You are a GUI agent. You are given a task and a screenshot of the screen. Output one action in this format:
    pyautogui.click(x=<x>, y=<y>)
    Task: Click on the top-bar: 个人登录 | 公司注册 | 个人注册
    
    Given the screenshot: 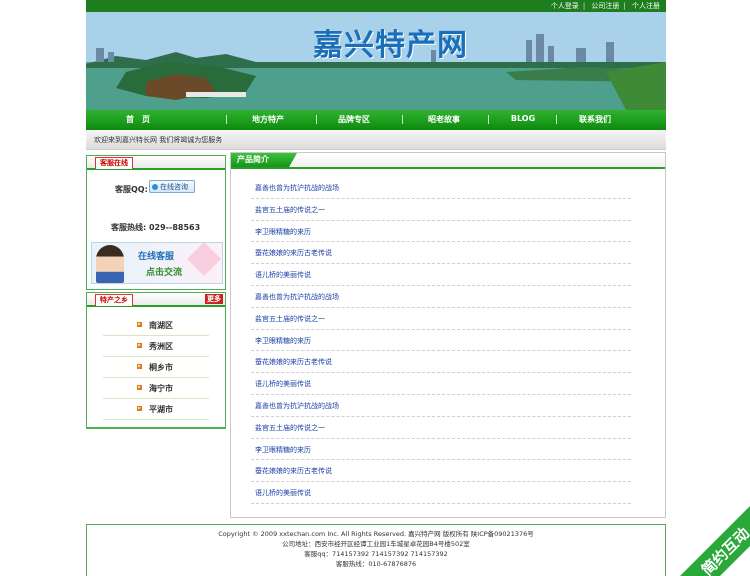 What is the action you would take?
    pyautogui.click(x=376, y=6)
    